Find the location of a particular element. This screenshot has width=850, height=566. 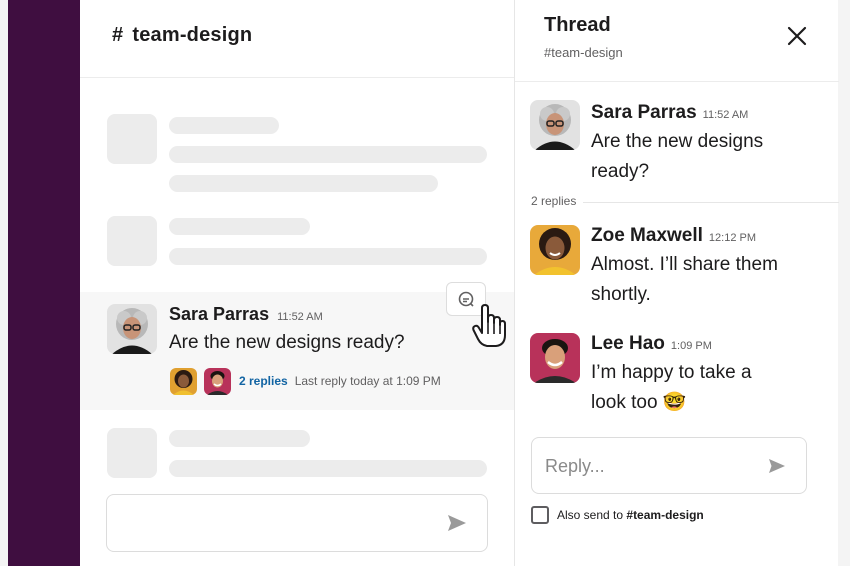

reply-author: Zoe Maxwell 12:12 PM is located at coordinates (673, 236).